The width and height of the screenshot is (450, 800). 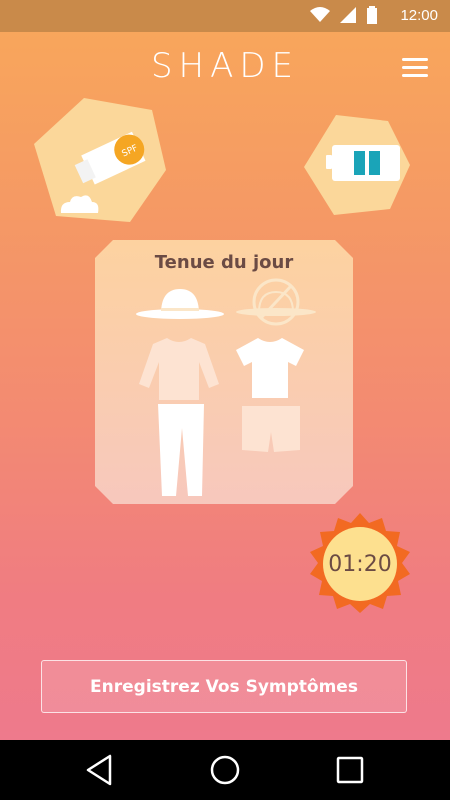 I want to click on app-bar: SHADE, so click(x=225, y=67).